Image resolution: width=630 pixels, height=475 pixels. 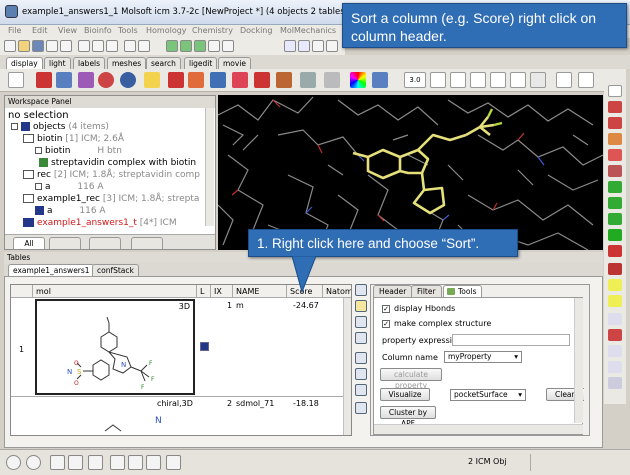 I want to click on tab-tools: Tools, so click(x=463, y=291).